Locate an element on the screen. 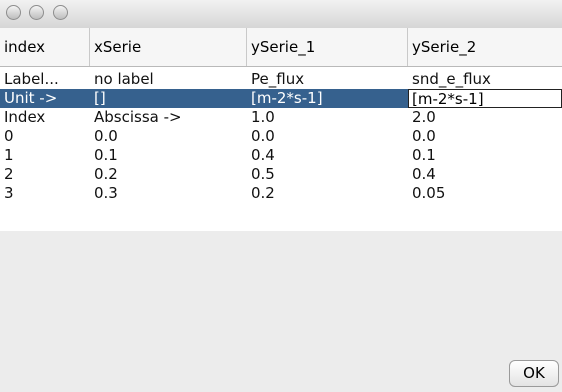 The height and width of the screenshot is (392, 562). table-cell: 2 is located at coordinates (45, 174).